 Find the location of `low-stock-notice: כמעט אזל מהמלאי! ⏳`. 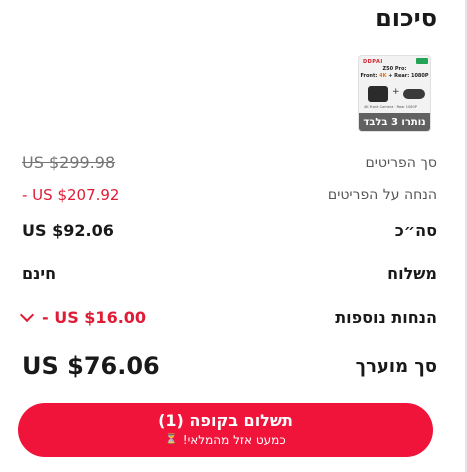

low-stock-notice: כמעט אזל מהמלאי! ⏳ is located at coordinates (225, 440).